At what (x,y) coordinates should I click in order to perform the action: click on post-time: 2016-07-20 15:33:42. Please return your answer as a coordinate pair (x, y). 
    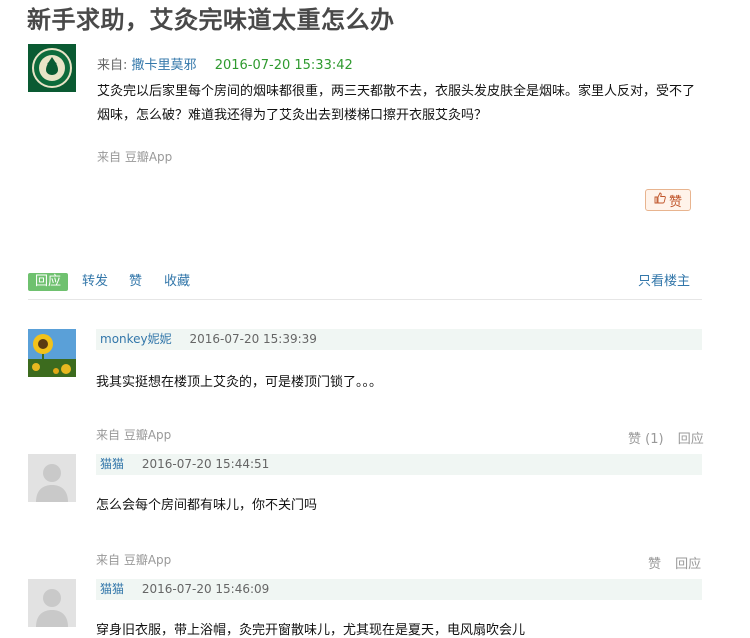
    Looking at the image, I should click on (283, 65).